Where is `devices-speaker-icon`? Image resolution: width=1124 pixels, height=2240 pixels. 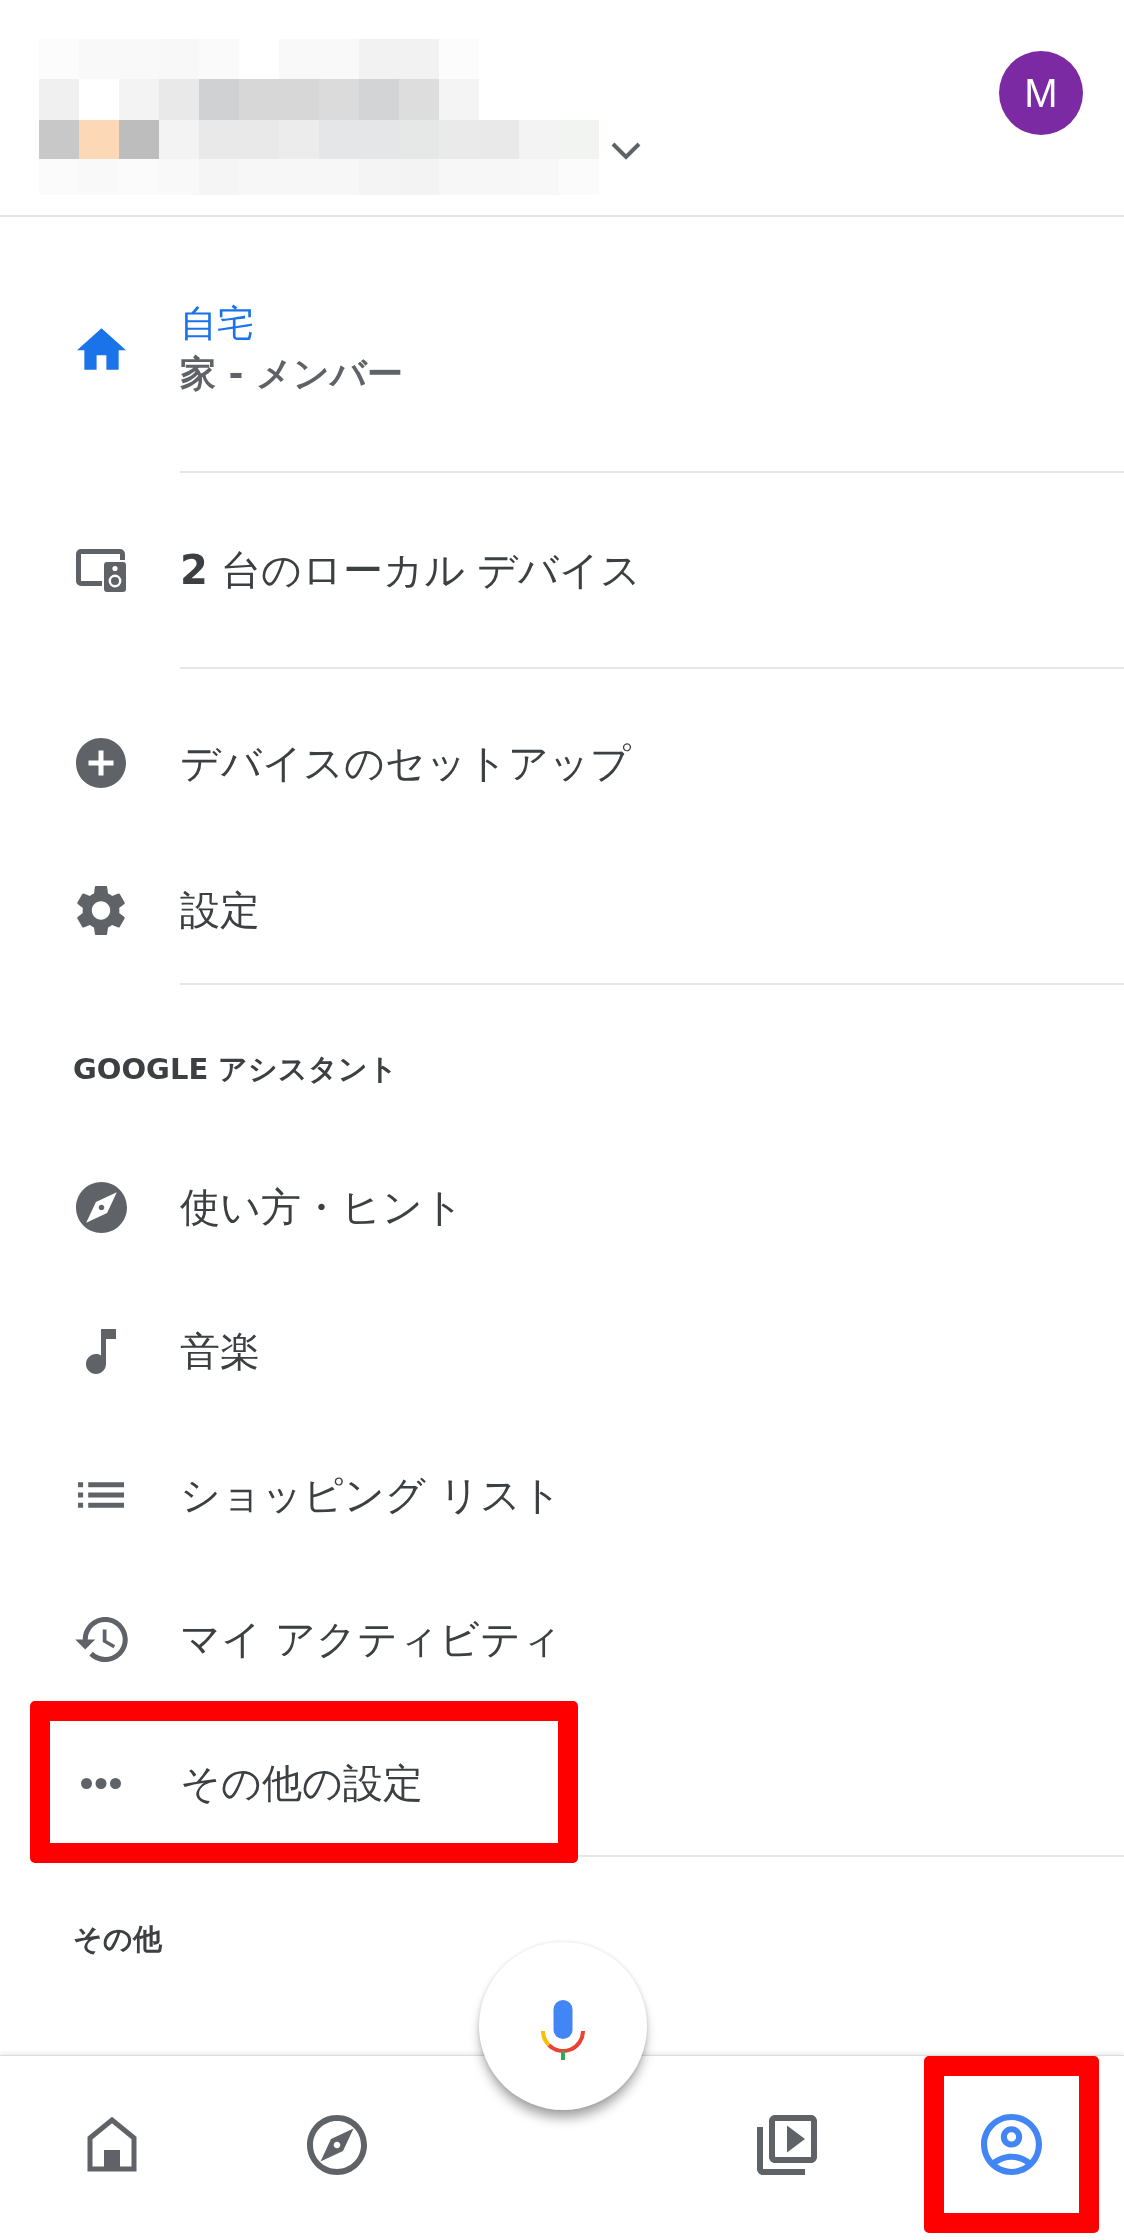 devices-speaker-icon is located at coordinates (101, 570).